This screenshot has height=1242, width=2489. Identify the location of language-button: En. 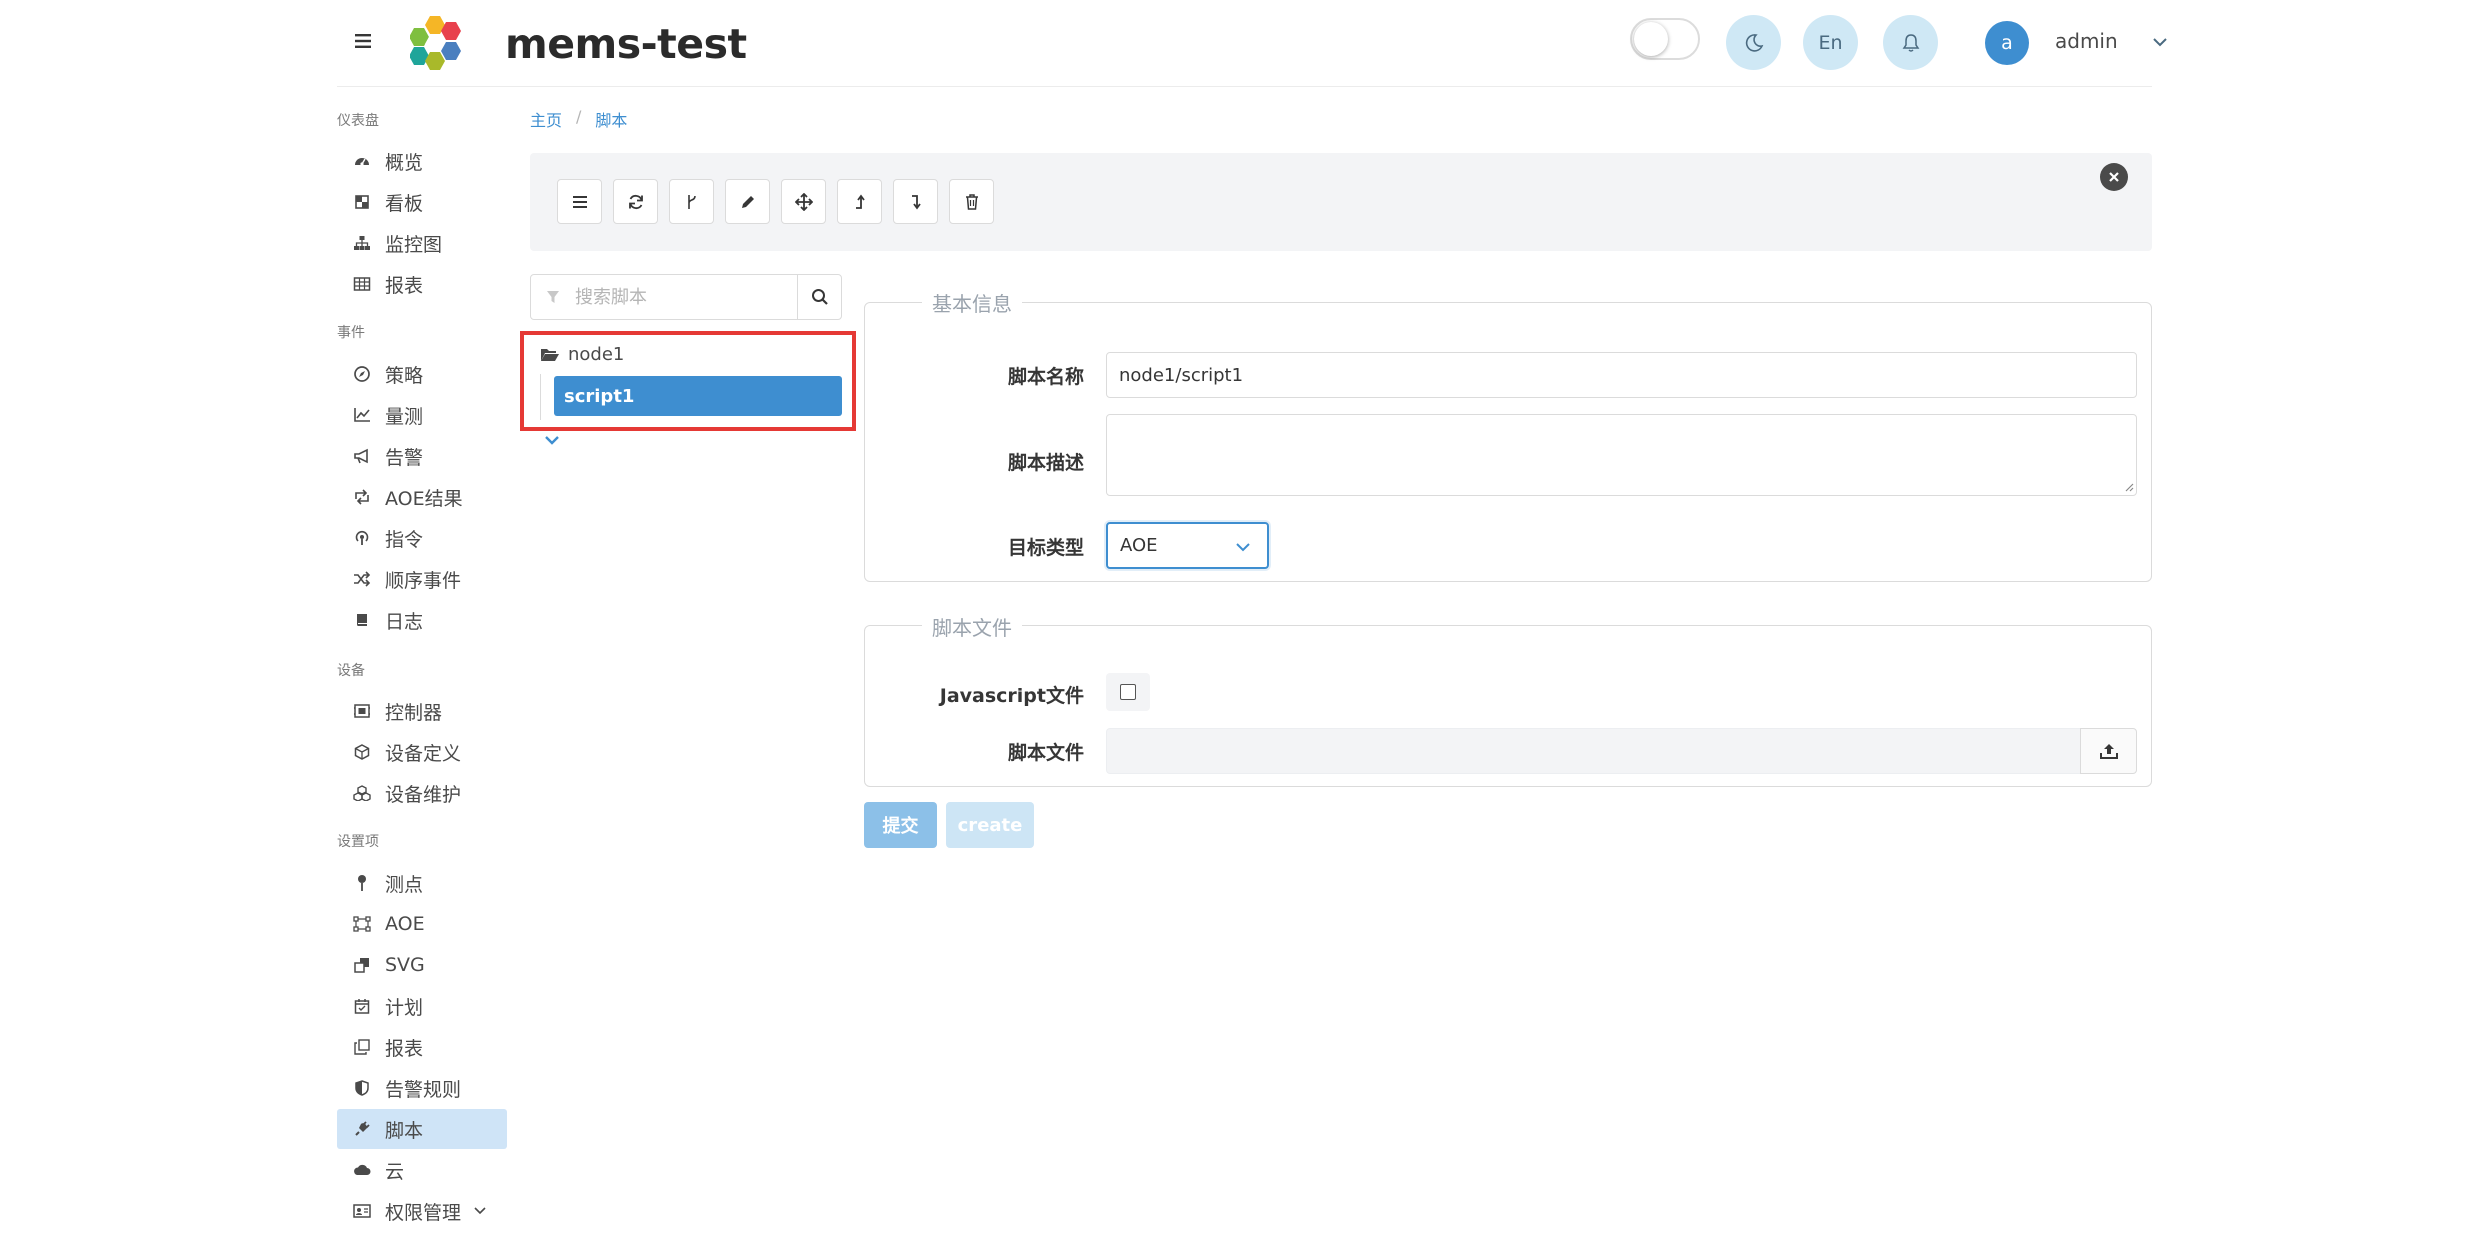
(1830, 42).